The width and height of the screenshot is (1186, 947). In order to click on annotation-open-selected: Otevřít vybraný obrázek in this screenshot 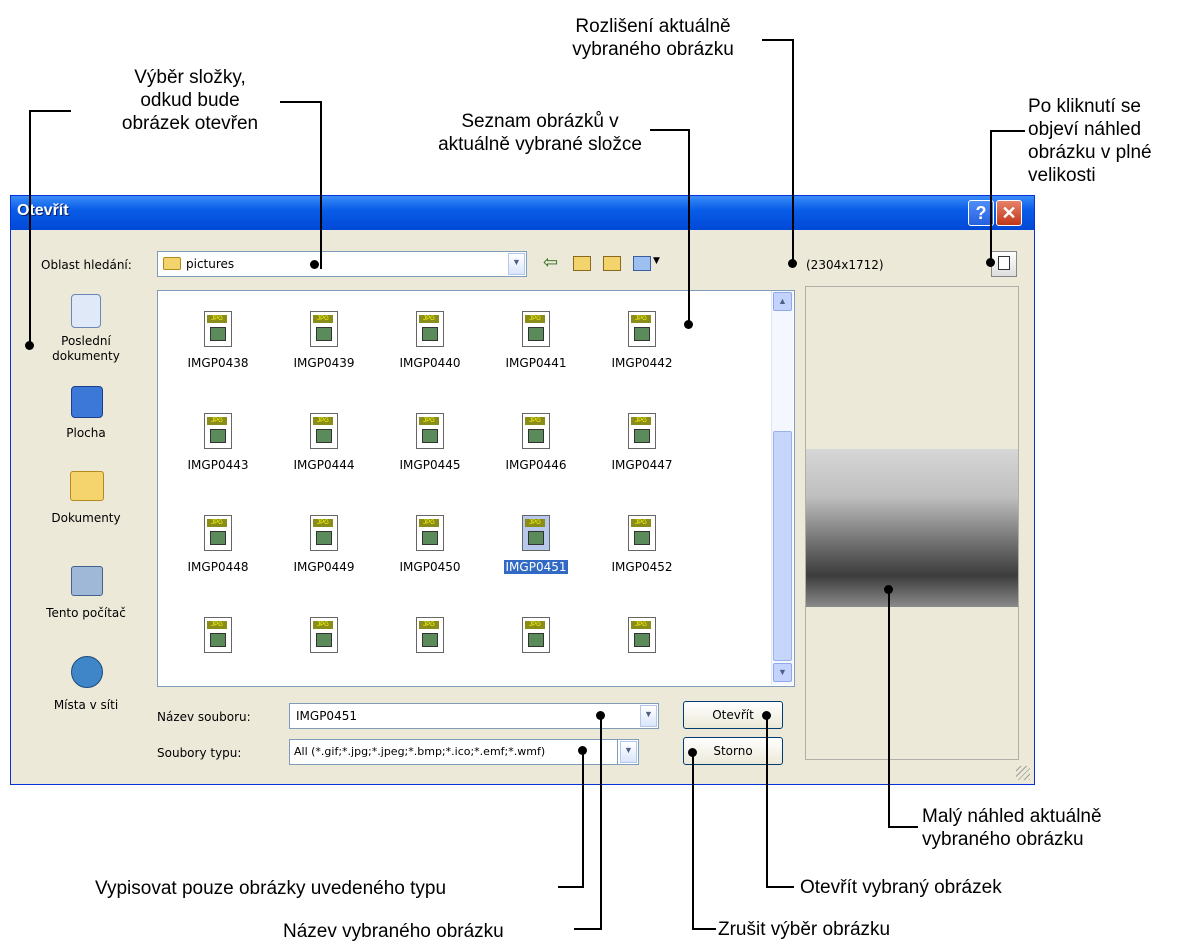, I will do `click(901, 887)`.